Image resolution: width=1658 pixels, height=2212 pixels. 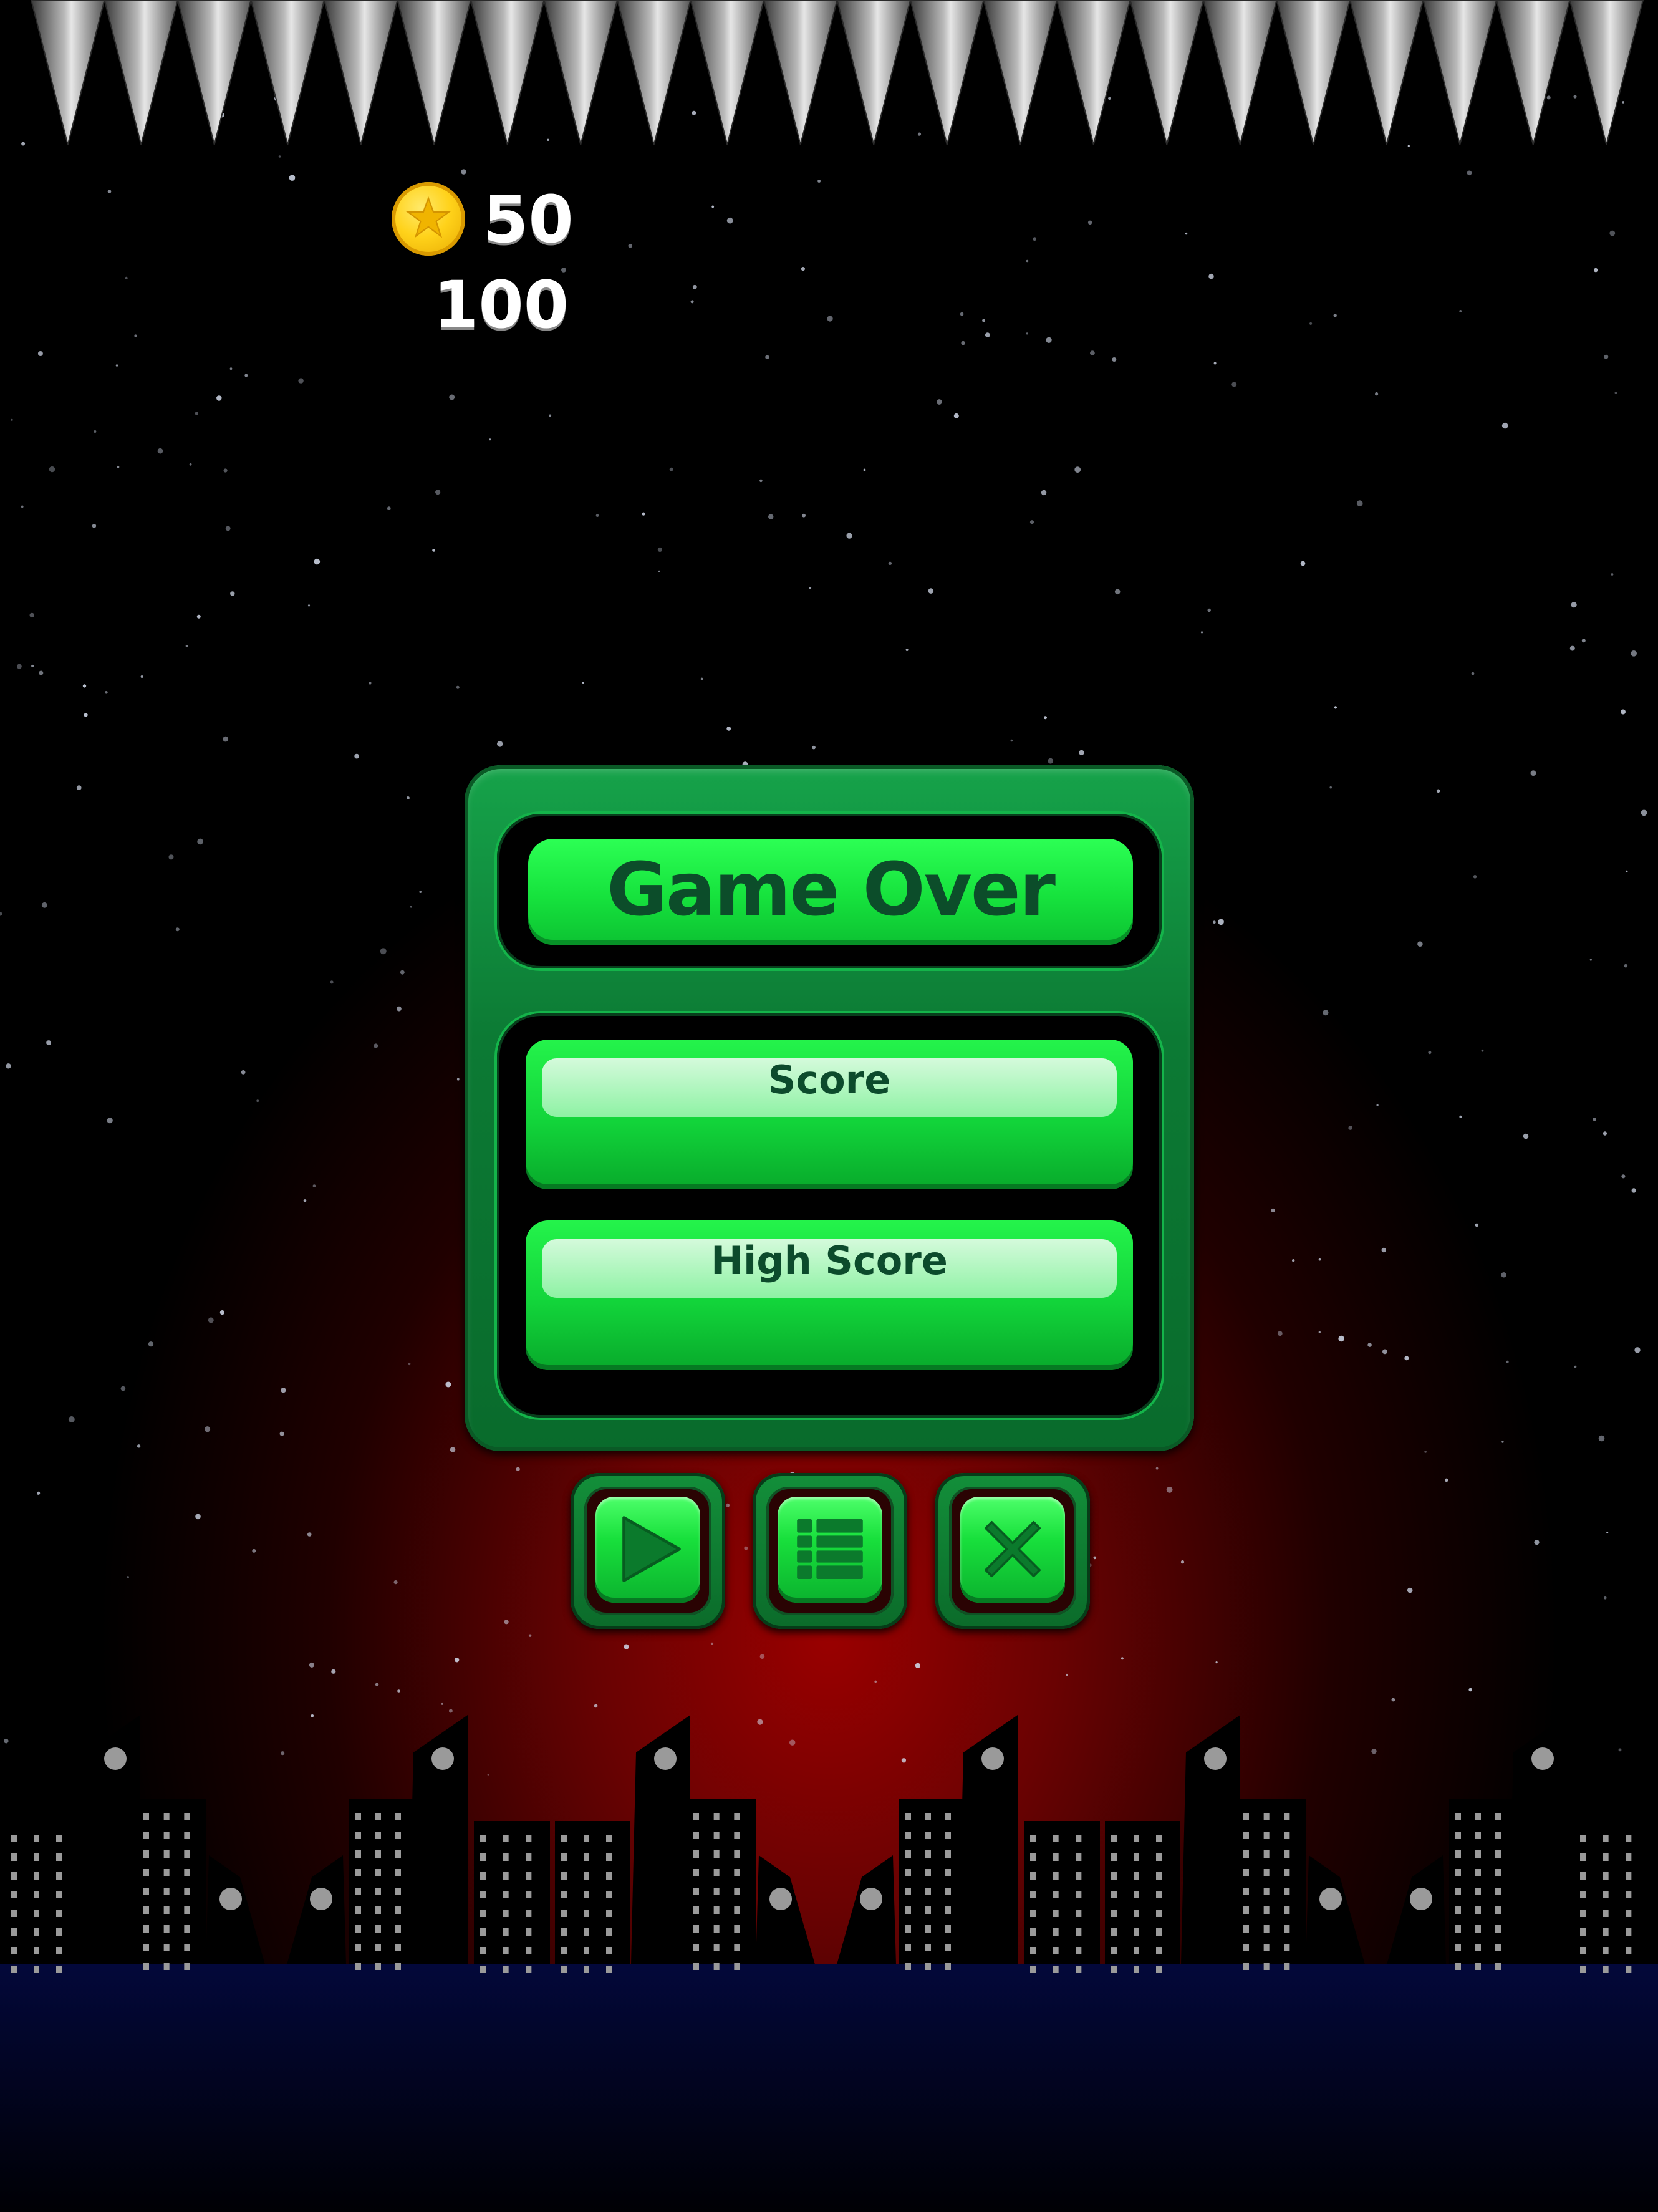 What do you see at coordinates (172, 1881) in the screenshot?
I see `building` at bounding box center [172, 1881].